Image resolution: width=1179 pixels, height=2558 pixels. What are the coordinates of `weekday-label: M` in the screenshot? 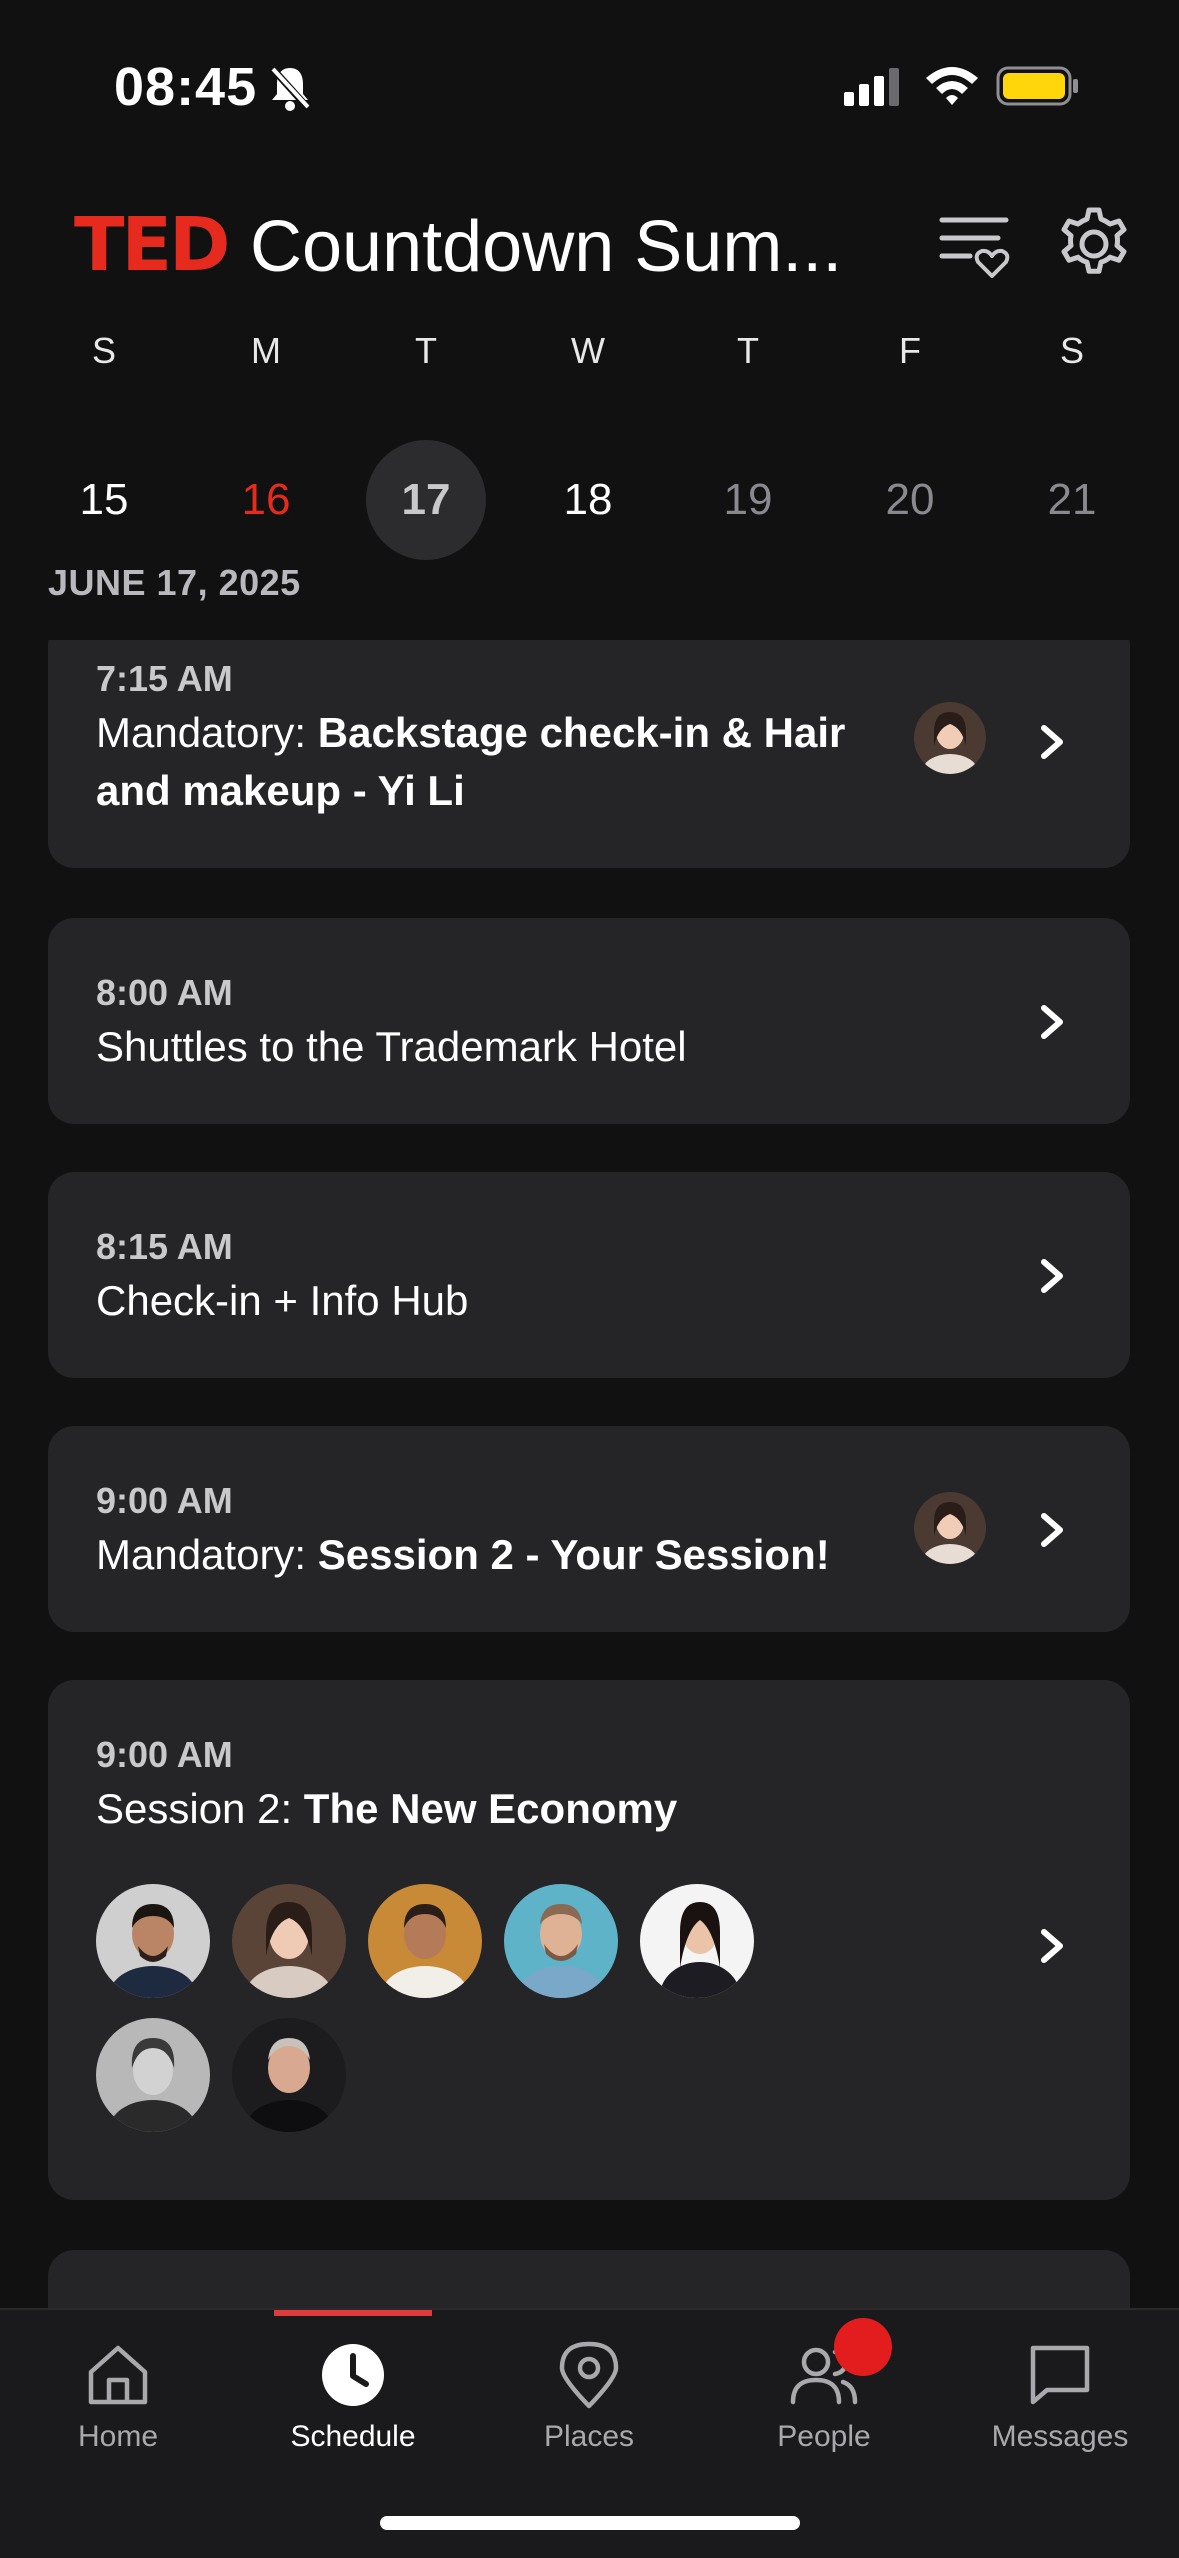 It's located at (266, 350).